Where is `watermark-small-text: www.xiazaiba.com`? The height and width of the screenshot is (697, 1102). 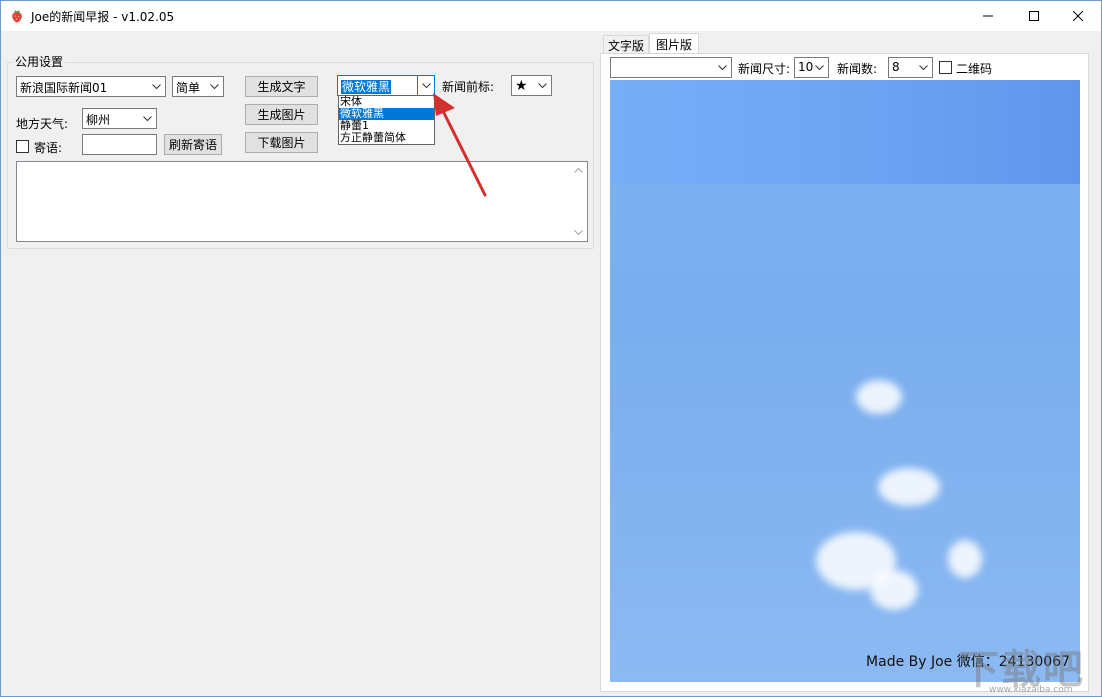 watermark-small-text: www.xiazaiba.com is located at coordinates (1031, 690).